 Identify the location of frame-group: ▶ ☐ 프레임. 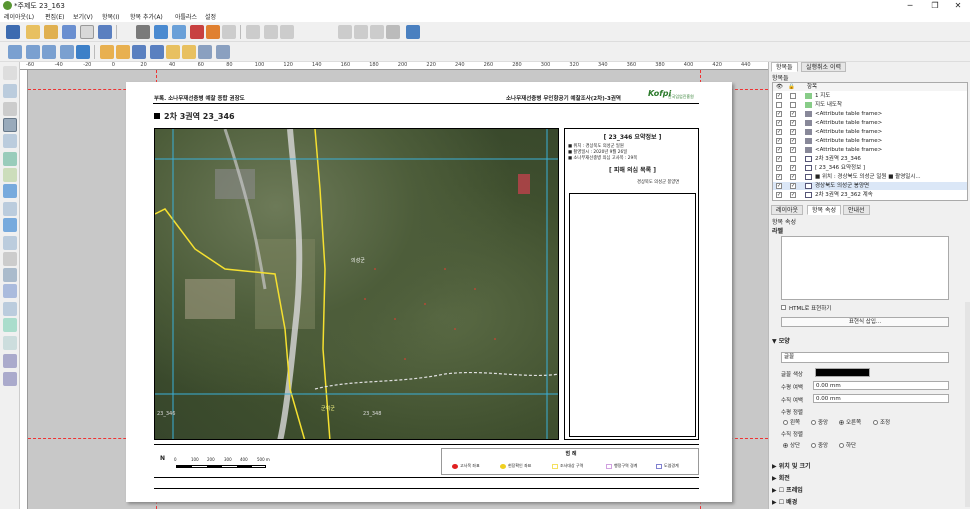
(787, 489).